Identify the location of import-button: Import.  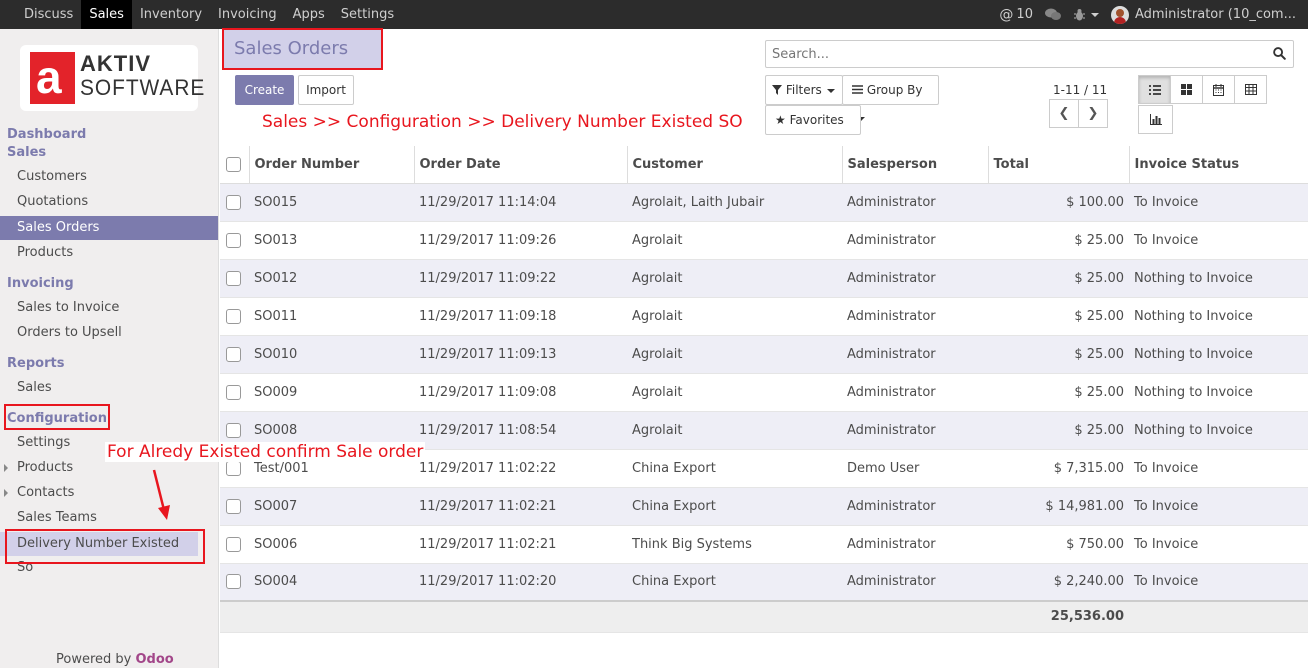
(326, 90).